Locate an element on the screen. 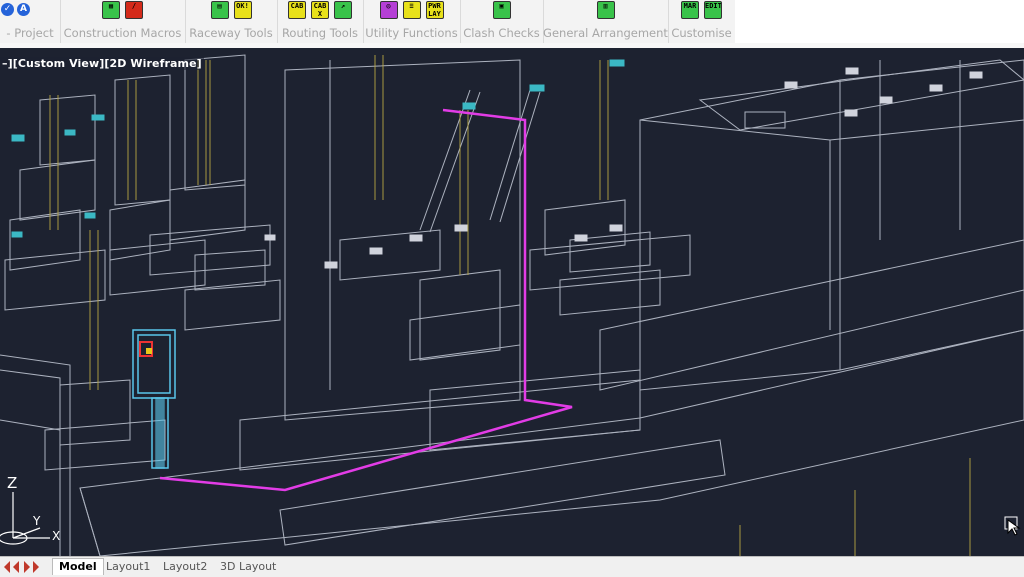 The height and width of the screenshot is (577, 1024). utility-circle-icon: ◎ is located at coordinates (388, 10).